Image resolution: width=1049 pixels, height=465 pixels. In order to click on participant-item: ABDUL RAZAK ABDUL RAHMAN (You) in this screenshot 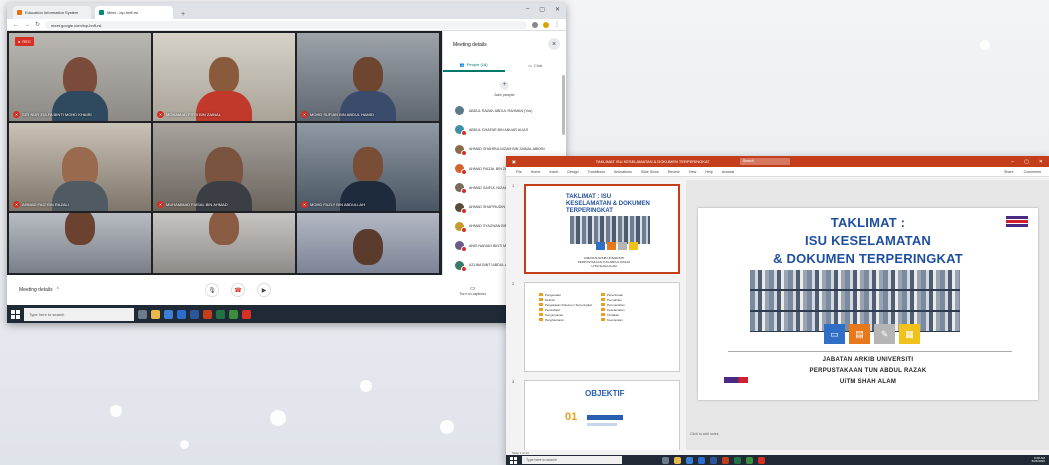, I will do `click(504, 110)`.